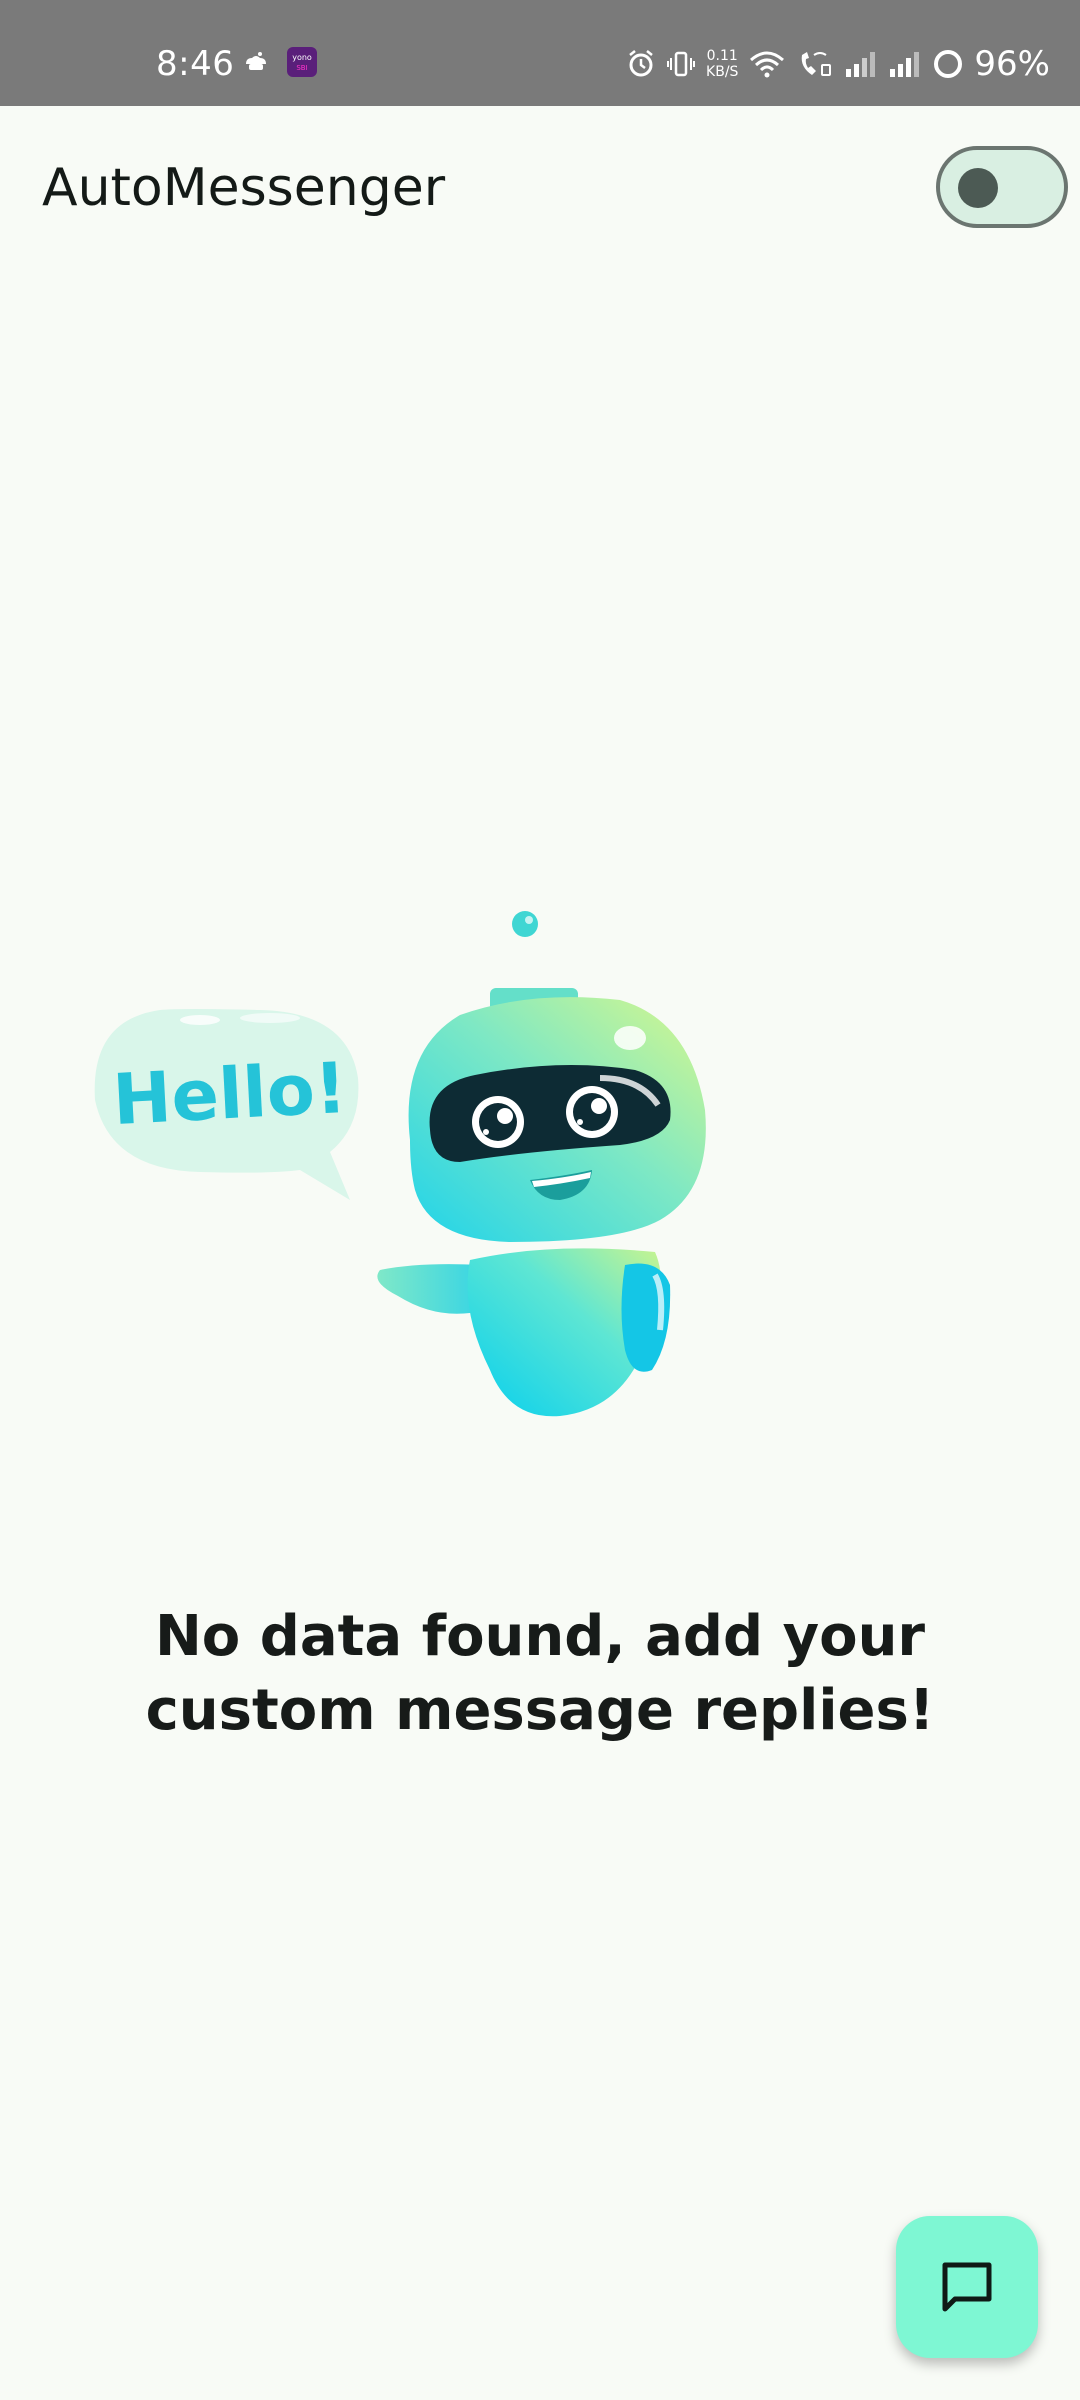 Image resolution: width=1080 pixels, height=2400 pixels. I want to click on chef-icon, so click(256, 61).